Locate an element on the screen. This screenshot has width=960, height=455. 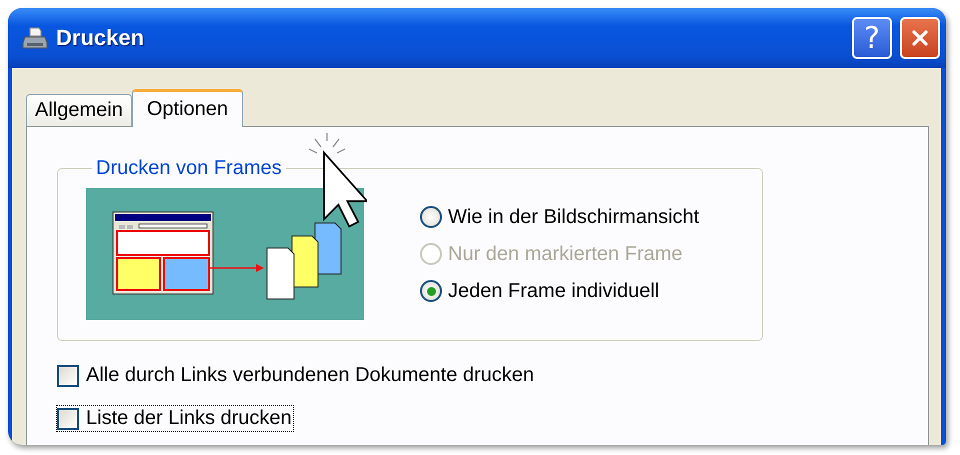
tab: Optionen is located at coordinates (187, 108).